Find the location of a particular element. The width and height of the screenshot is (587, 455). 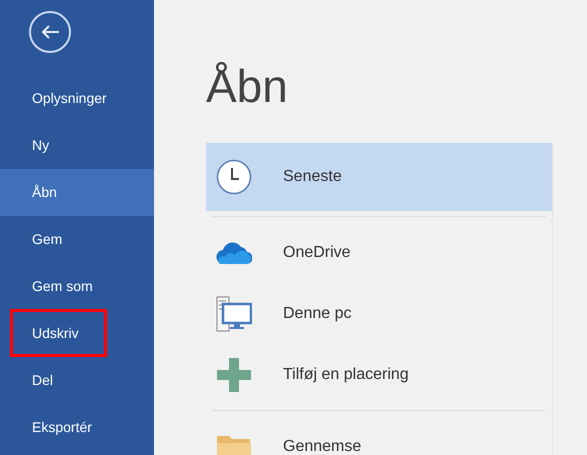

sidebar-item: Oplysninger is located at coordinates (77, 98).